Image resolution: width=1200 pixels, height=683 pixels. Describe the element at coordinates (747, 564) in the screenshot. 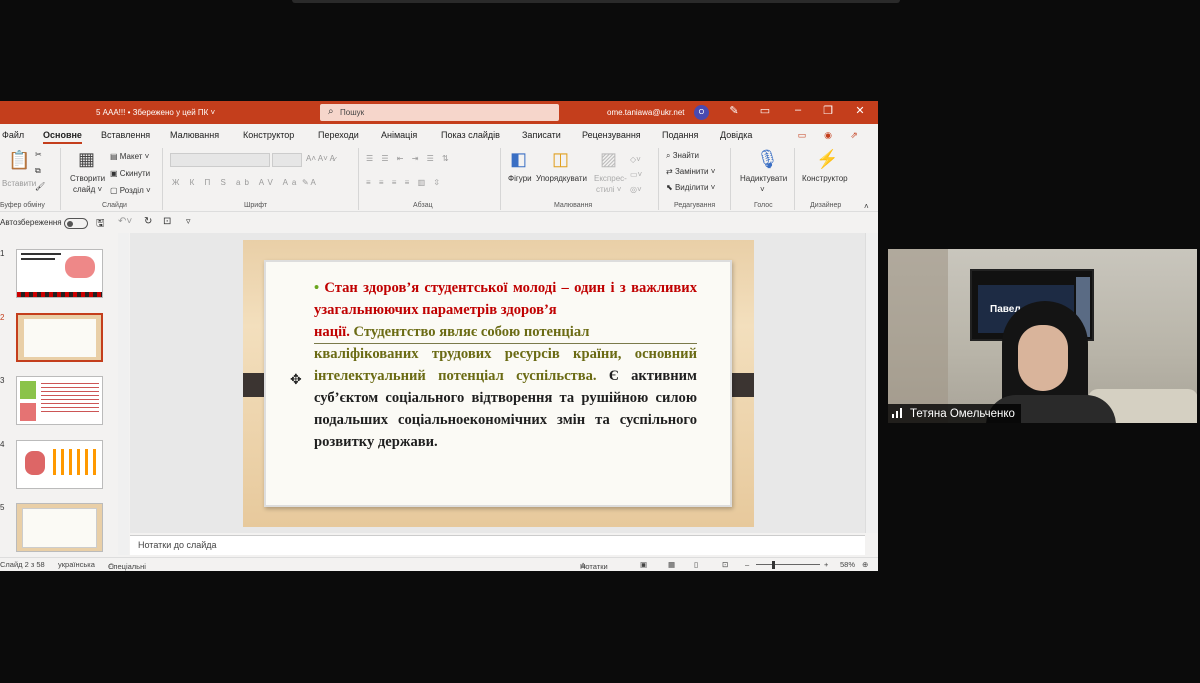

I see `zoom-out-icon: –` at that location.